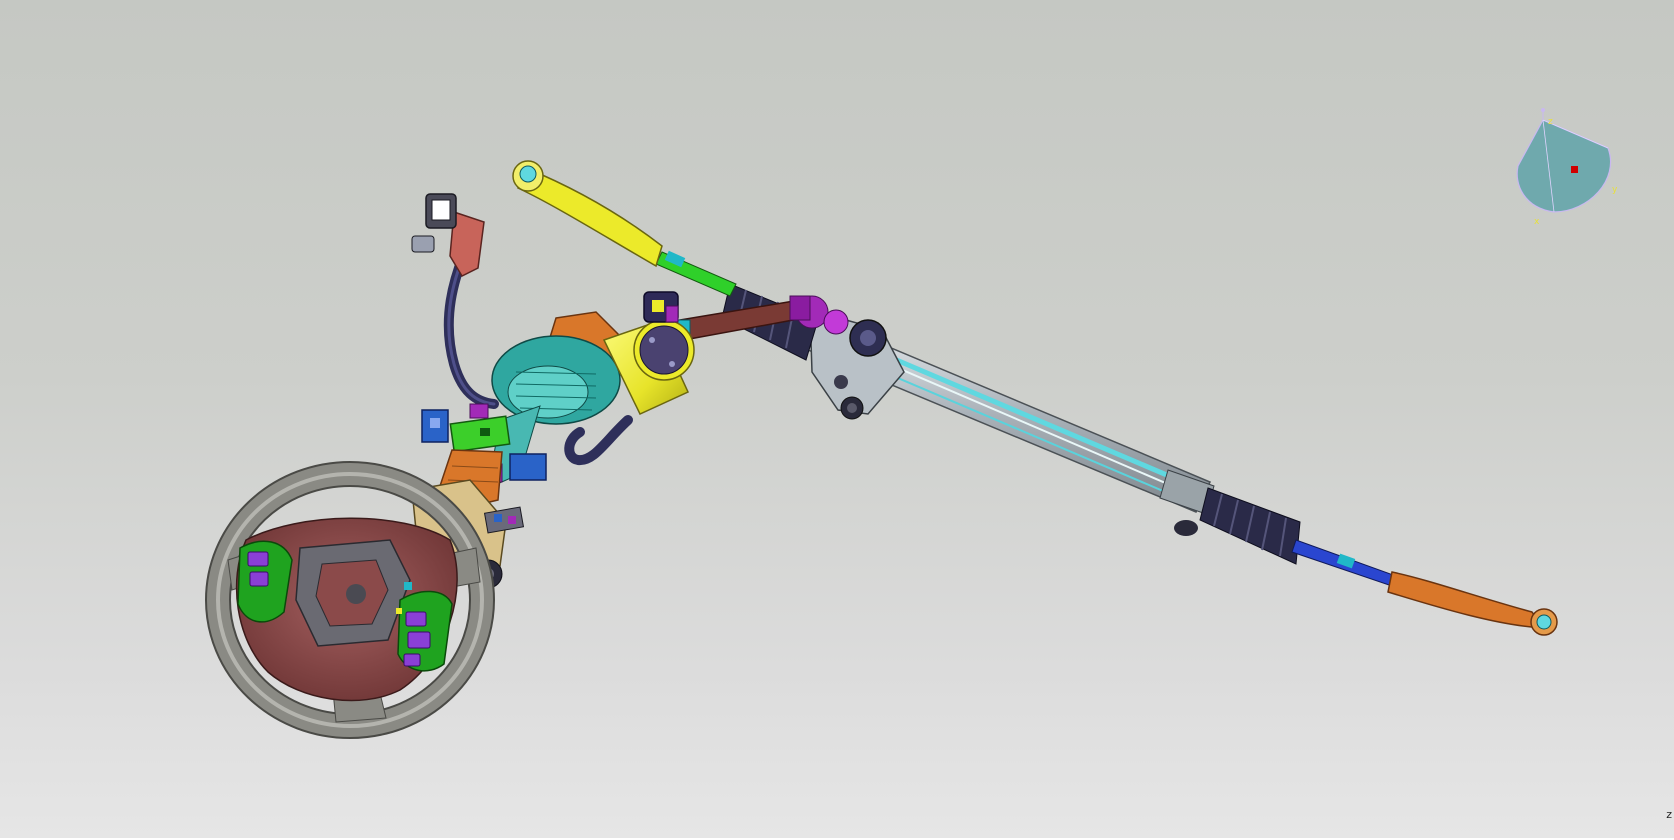  Describe the element at coordinates (1574, 169) in the screenshot. I see `compass-marker` at that location.